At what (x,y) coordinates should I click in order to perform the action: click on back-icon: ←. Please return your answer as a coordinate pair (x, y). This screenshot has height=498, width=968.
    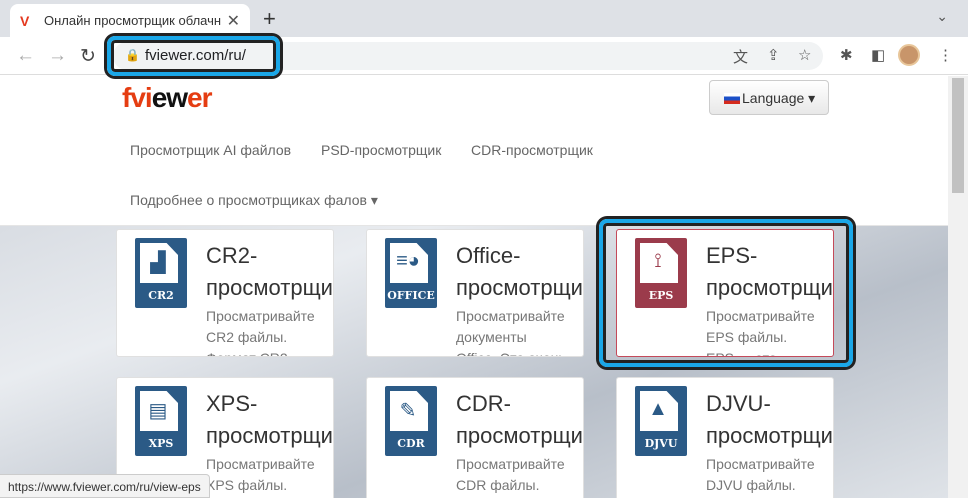
    Looking at the image, I should click on (25, 56).